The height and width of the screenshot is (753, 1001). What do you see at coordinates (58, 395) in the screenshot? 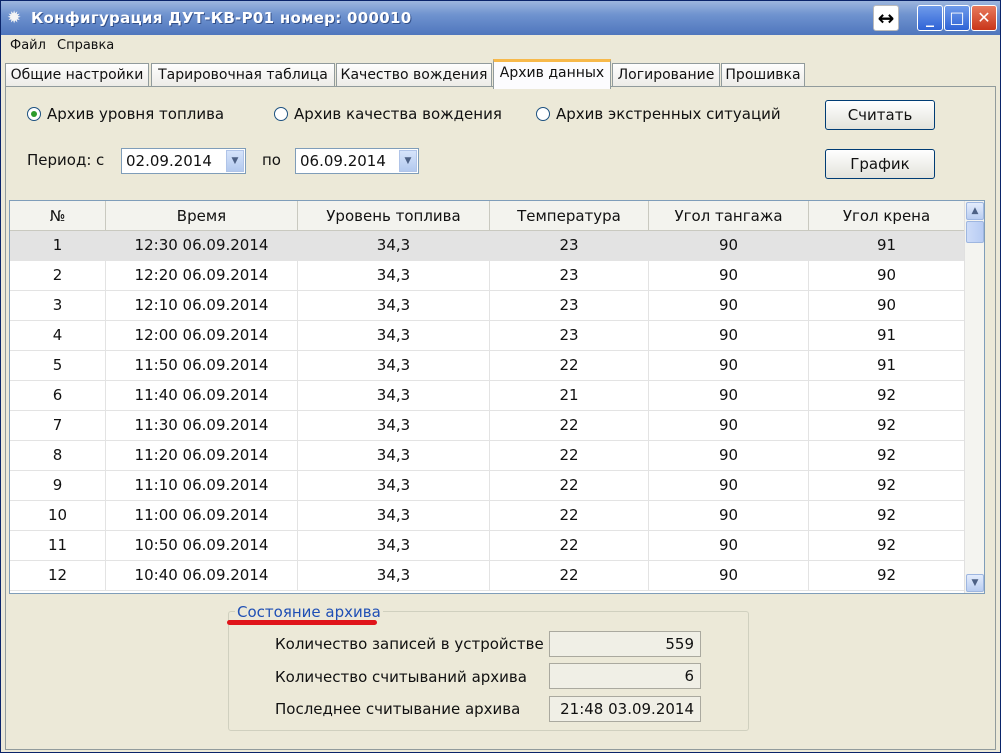
I see `cell-number: 6` at bounding box center [58, 395].